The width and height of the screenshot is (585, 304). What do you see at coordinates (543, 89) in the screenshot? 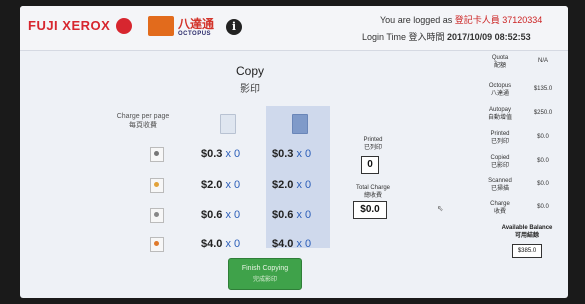
I see `octopus-value: $135.0` at bounding box center [543, 89].